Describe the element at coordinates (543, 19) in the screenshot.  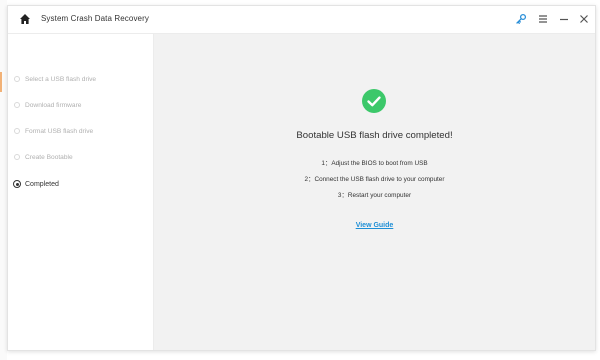
I see `menu-icon` at that location.